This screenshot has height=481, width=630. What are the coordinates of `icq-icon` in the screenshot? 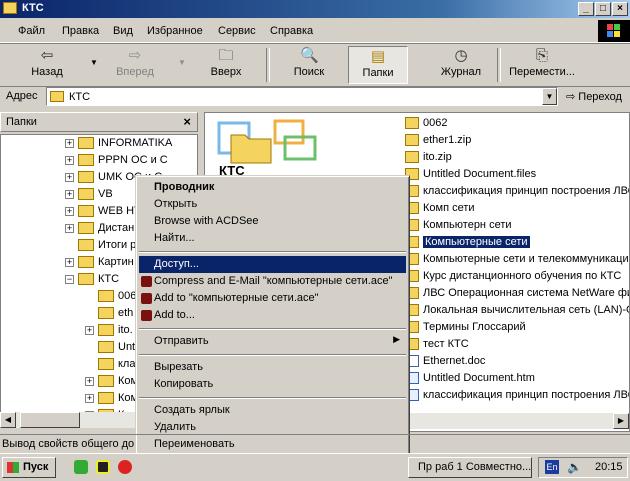 It's located at (81, 467).